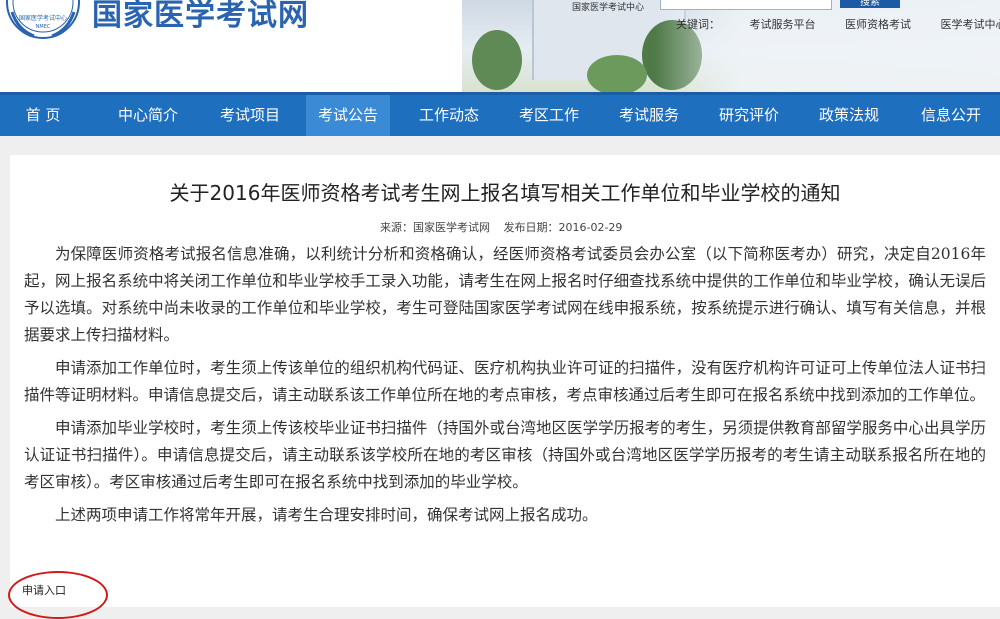  Describe the element at coordinates (878, 24) in the screenshot. I see `hot-link: 医师资格考试` at that location.